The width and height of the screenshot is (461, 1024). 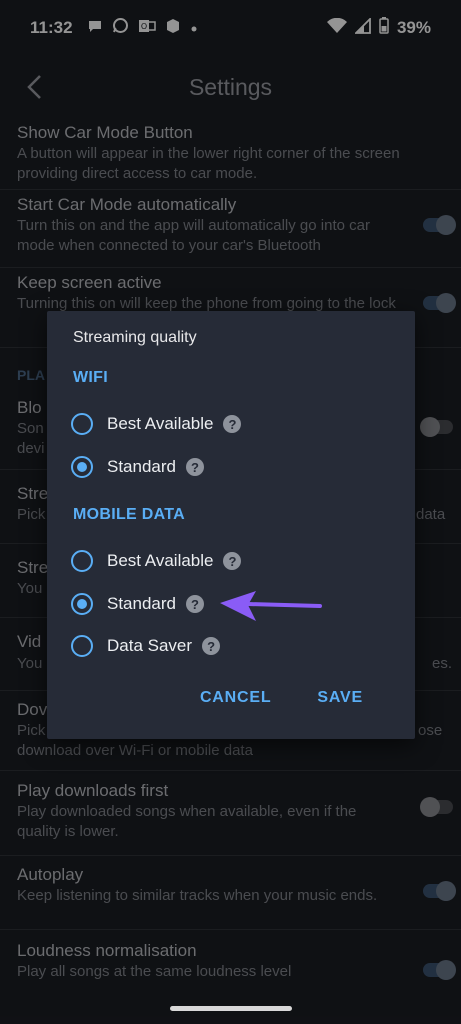 I want to click on save-button: SAVE, so click(x=340, y=698).